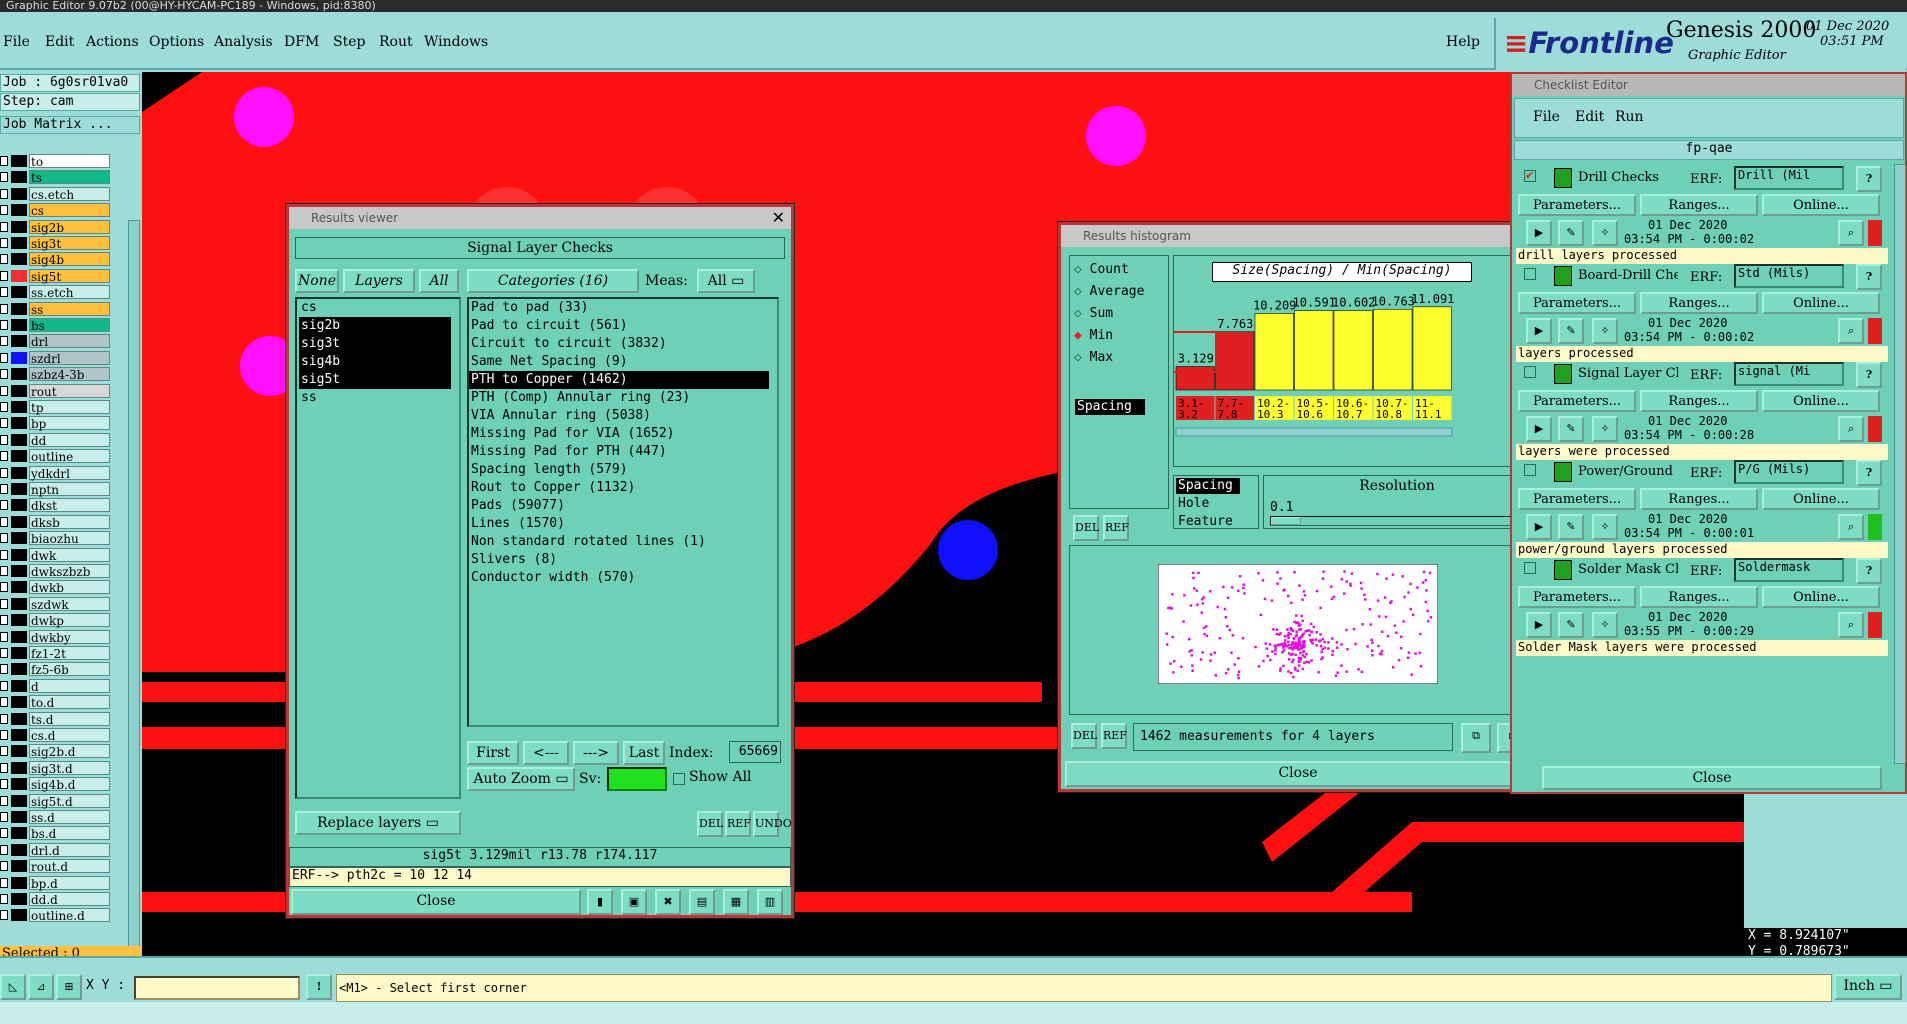 The height and width of the screenshot is (1024, 1907). I want to click on category-item: Spacing length (579), so click(619, 470).